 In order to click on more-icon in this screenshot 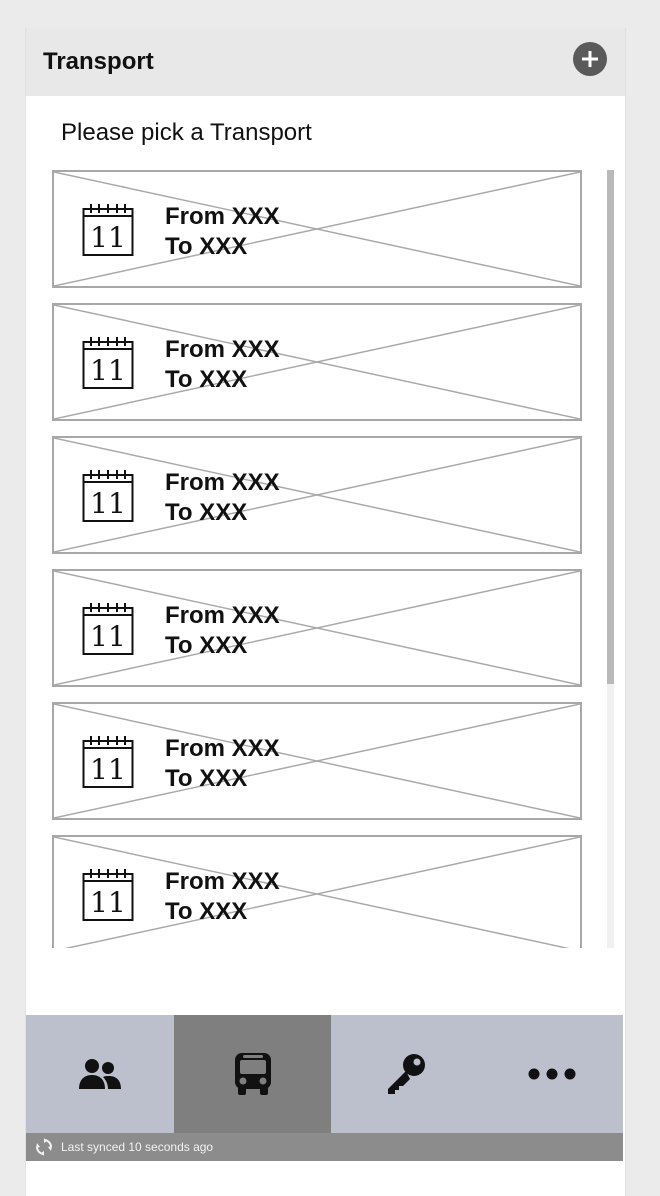, I will do `click(552, 1074)`.